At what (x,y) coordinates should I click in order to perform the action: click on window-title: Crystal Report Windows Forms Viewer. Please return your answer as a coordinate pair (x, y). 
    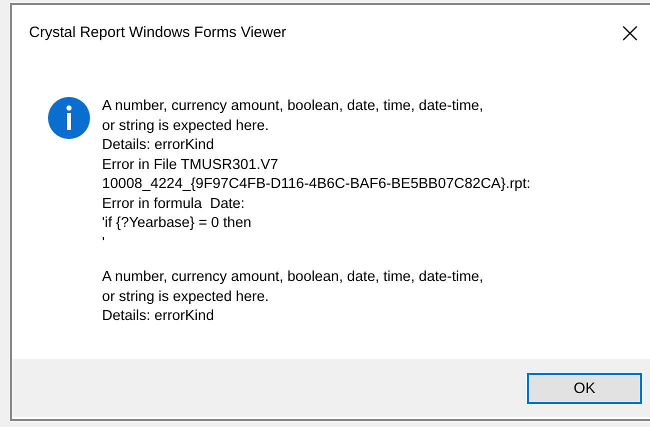
    Looking at the image, I should click on (157, 32).